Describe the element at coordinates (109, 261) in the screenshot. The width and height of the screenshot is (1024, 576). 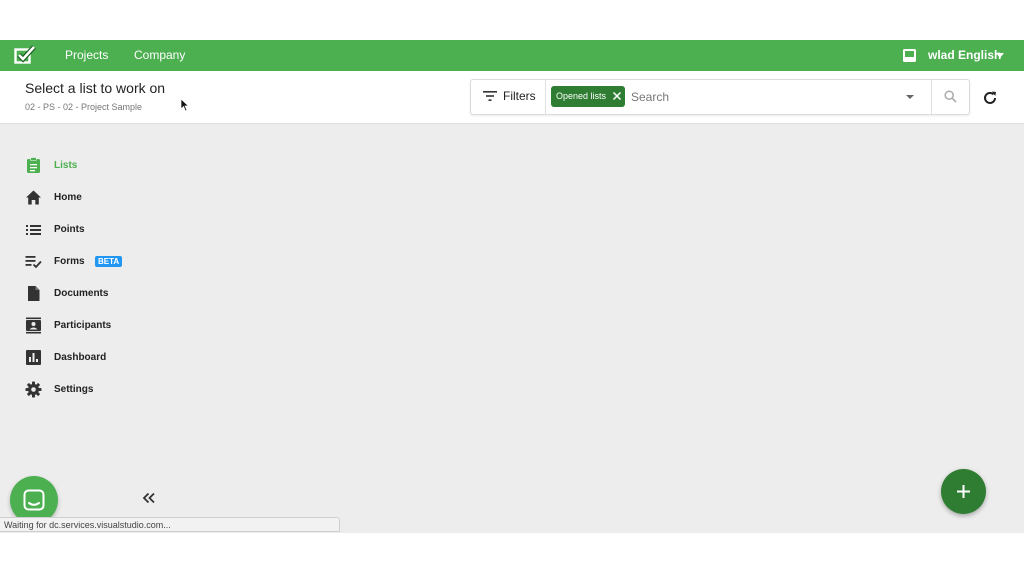
I see `beta-badge: BETA` at that location.